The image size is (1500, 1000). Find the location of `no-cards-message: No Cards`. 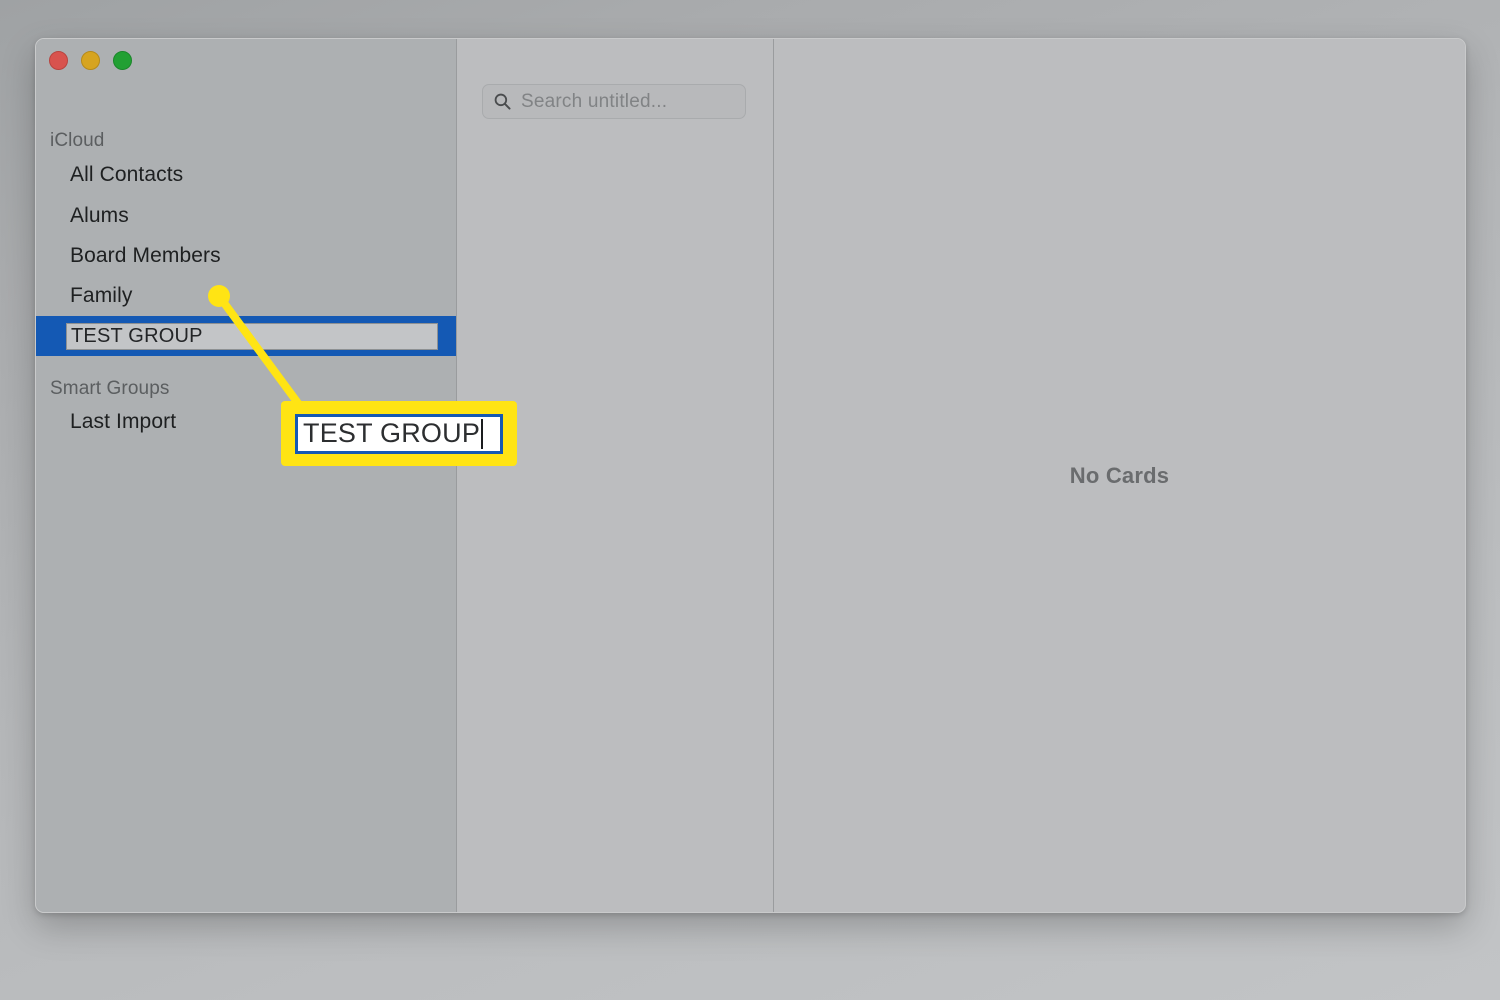

no-cards-message: No Cards is located at coordinates (1119, 475).